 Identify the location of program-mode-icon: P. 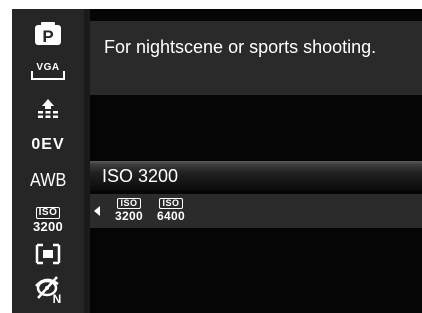
(48, 36).